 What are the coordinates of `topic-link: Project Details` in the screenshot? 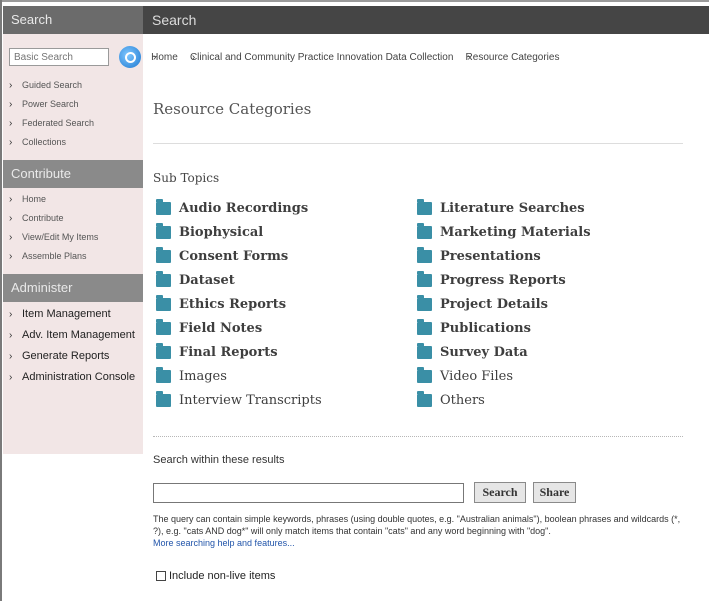 It's located at (504, 304).